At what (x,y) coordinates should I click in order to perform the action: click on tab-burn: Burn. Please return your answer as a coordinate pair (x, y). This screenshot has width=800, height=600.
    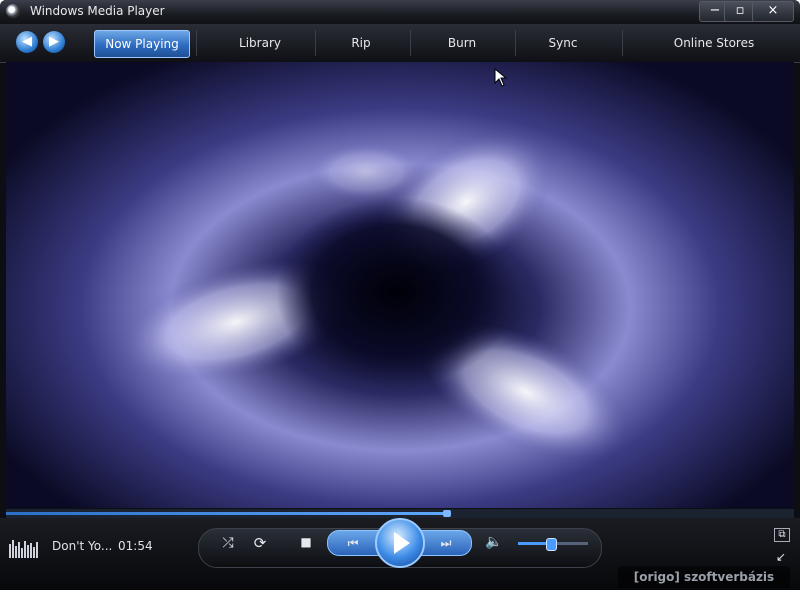
    Looking at the image, I should click on (462, 43).